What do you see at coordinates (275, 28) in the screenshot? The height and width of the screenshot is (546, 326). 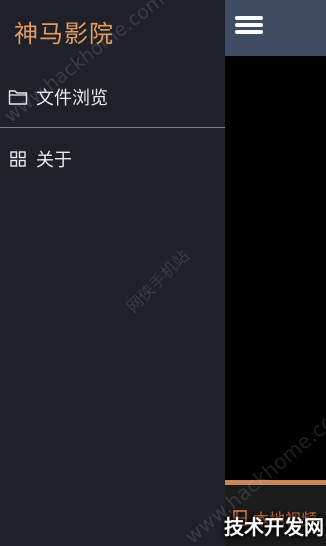 I see `toolbar` at bounding box center [275, 28].